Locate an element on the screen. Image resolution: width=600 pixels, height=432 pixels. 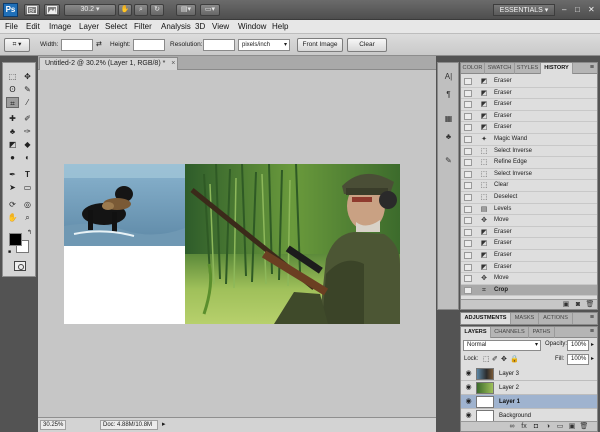
lock-all-icon: 🔒 is located at coordinates (514, 359).